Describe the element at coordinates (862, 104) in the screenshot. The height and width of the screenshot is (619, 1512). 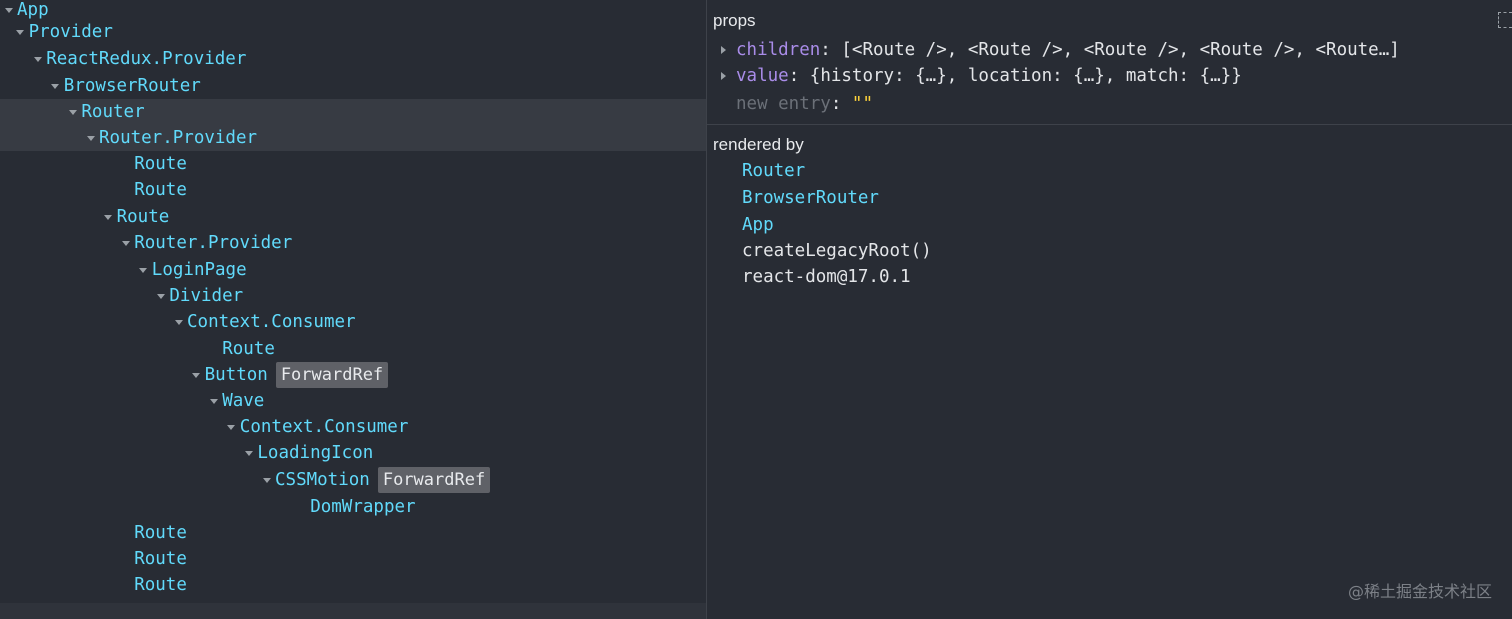
I see `new-entry-value: ""` at that location.